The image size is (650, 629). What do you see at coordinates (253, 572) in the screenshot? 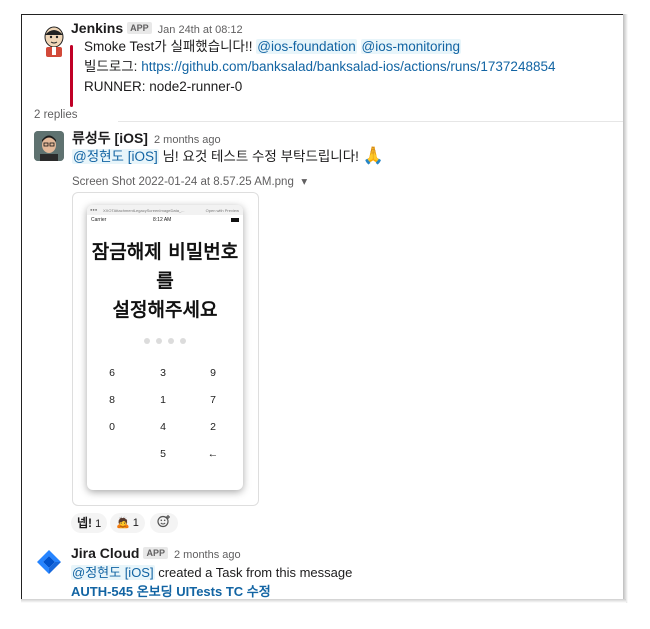
I see `jira-created-text: created a Task from this message` at bounding box center [253, 572].